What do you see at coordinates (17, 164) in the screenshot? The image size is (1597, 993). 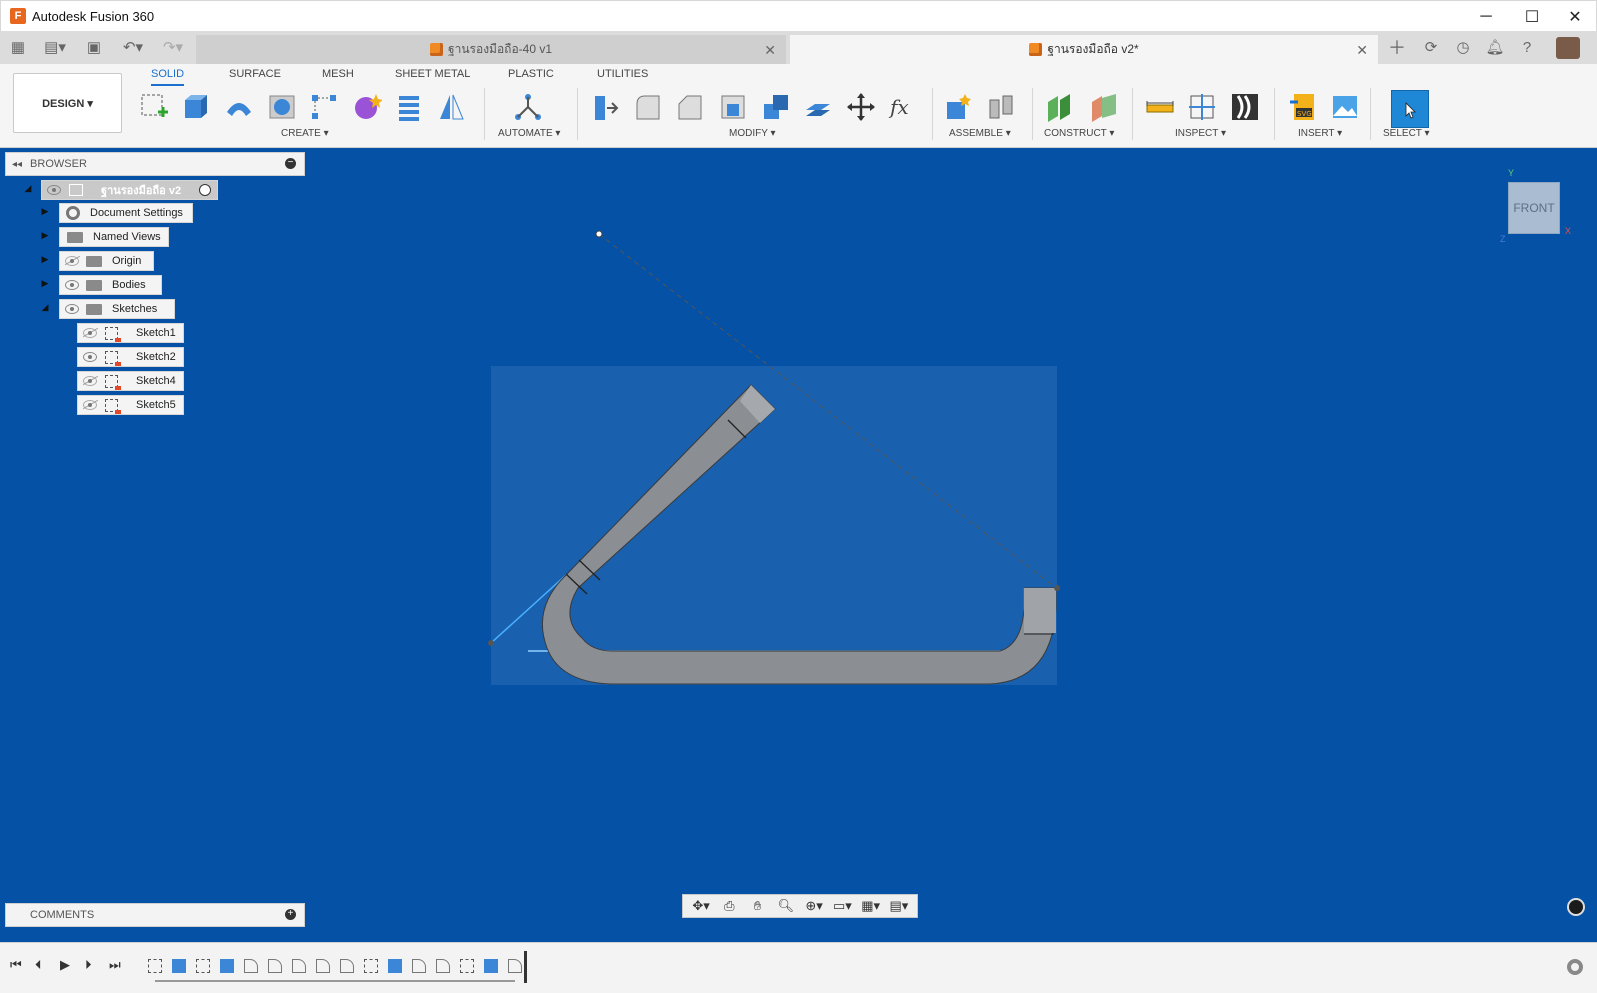 I see `collapse-panel-icon: ◂◂` at bounding box center [17, 164].